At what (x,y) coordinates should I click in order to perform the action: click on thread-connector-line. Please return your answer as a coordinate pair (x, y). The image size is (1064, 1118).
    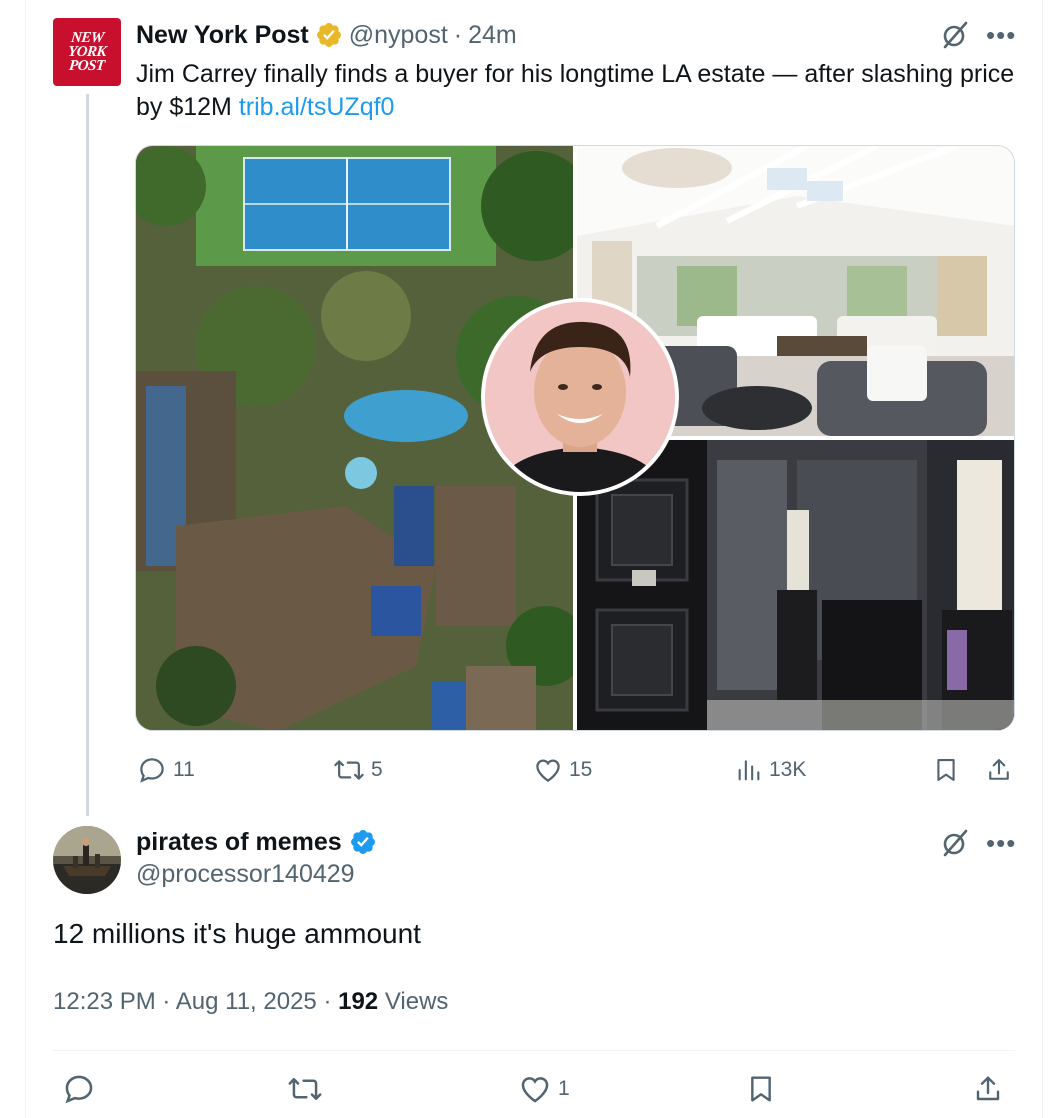
    Looking at the image, I should click on (87, 455).